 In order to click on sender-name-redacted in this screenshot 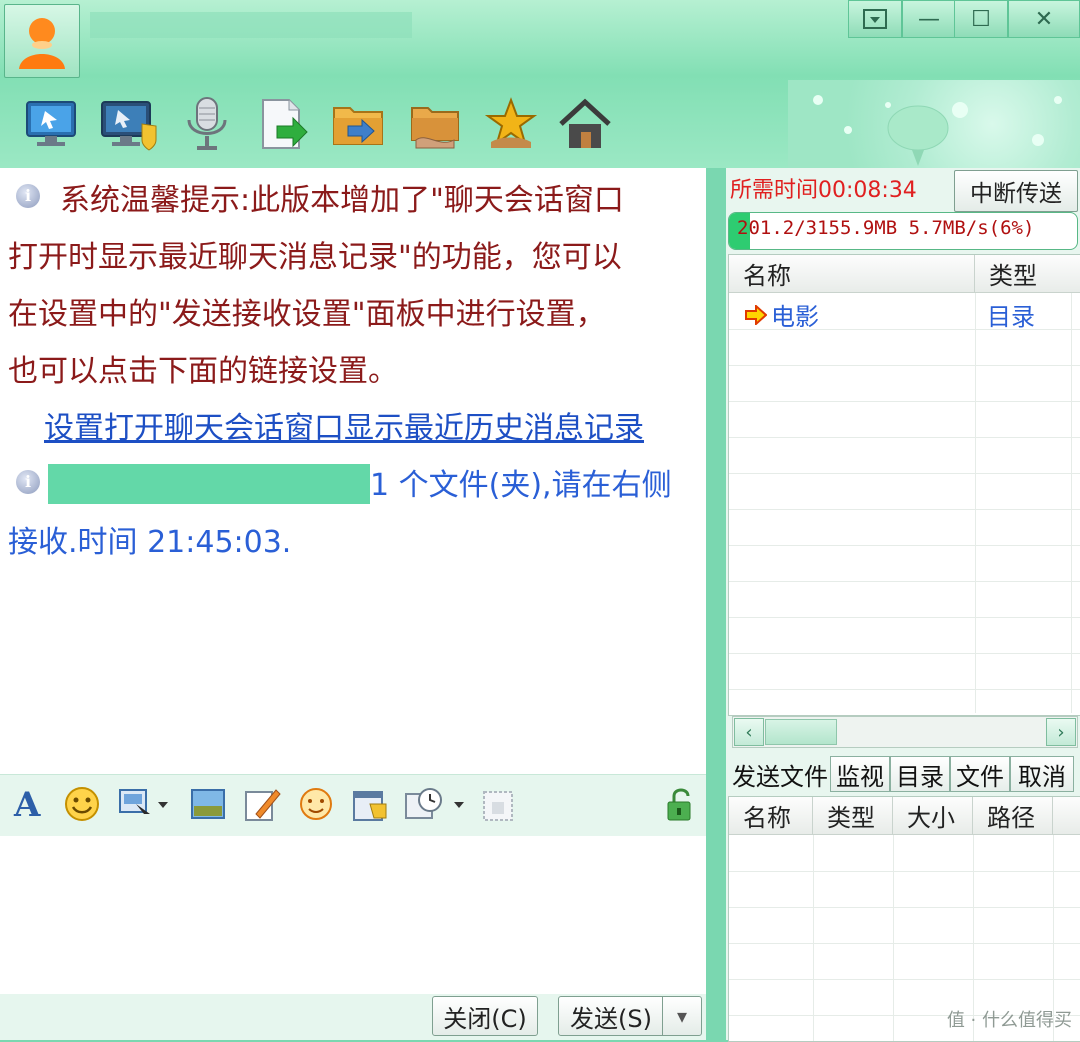, I will do `click(209, 484)`.